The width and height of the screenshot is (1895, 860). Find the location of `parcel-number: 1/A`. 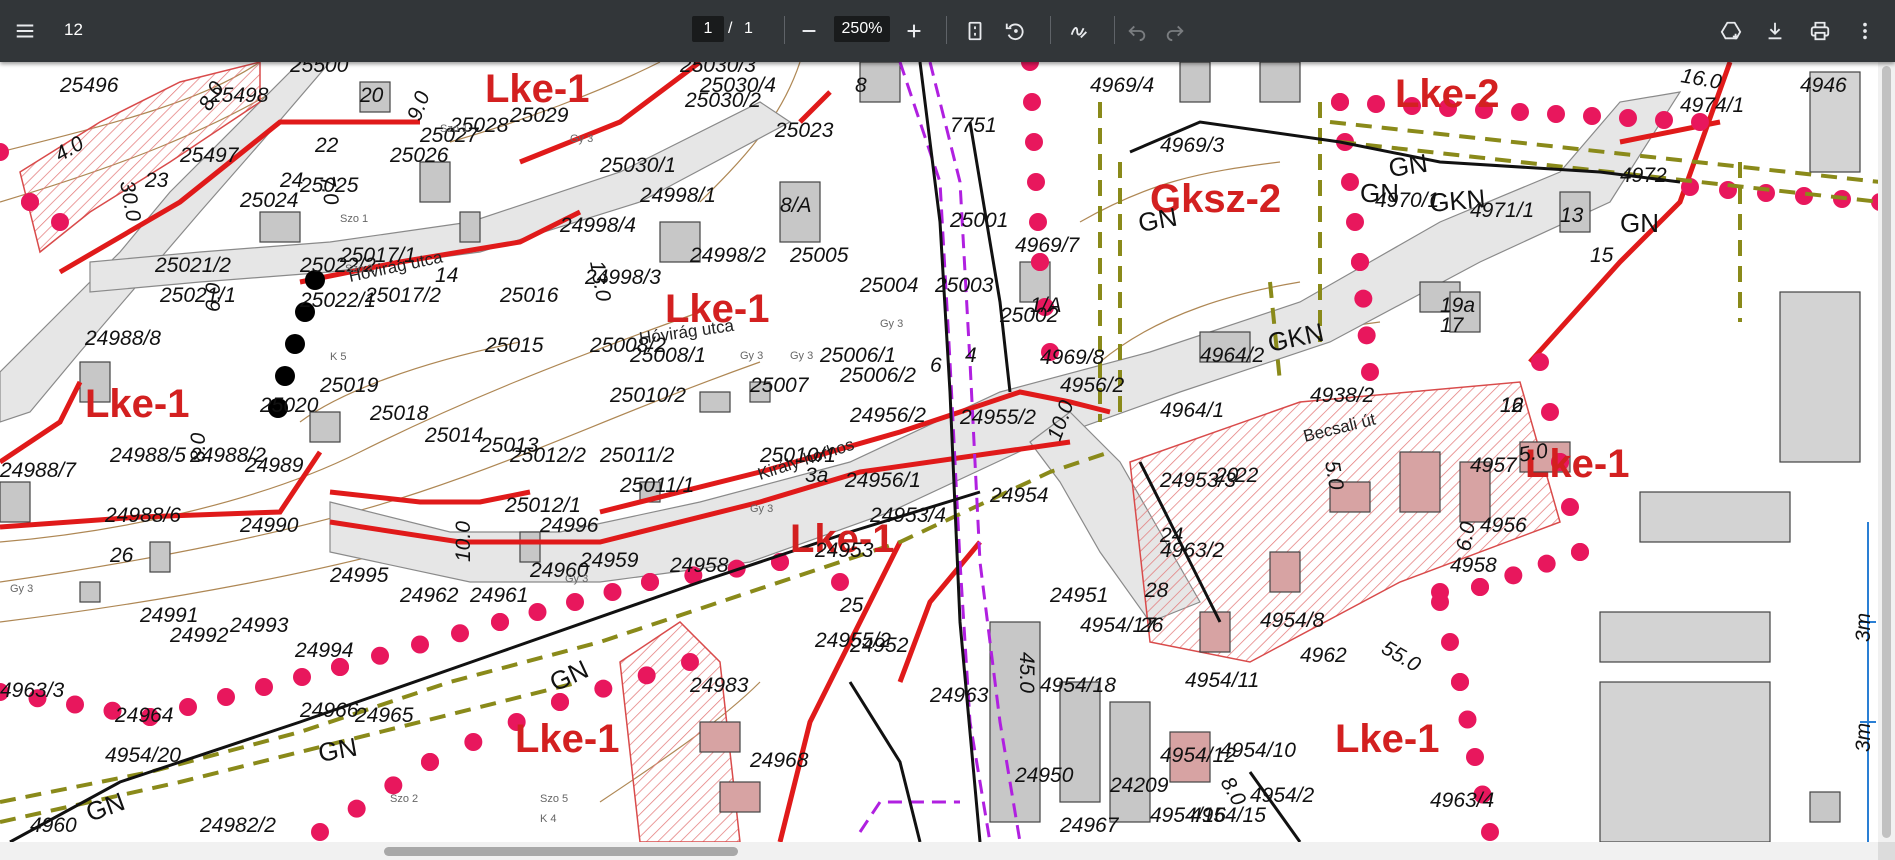

parcel-number: 1/A is located at coordinates (1046, 305).